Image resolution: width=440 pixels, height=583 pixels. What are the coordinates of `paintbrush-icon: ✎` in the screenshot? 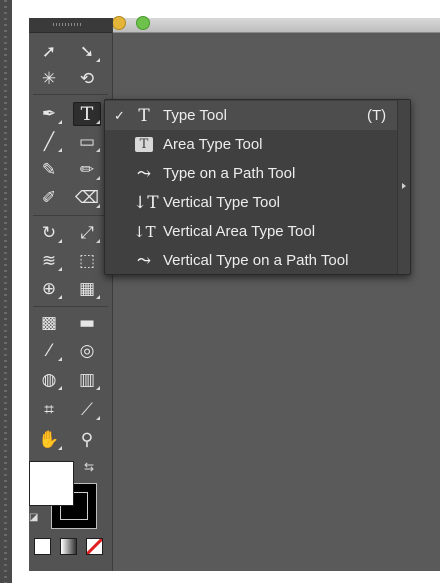 It's located at (49, 169).